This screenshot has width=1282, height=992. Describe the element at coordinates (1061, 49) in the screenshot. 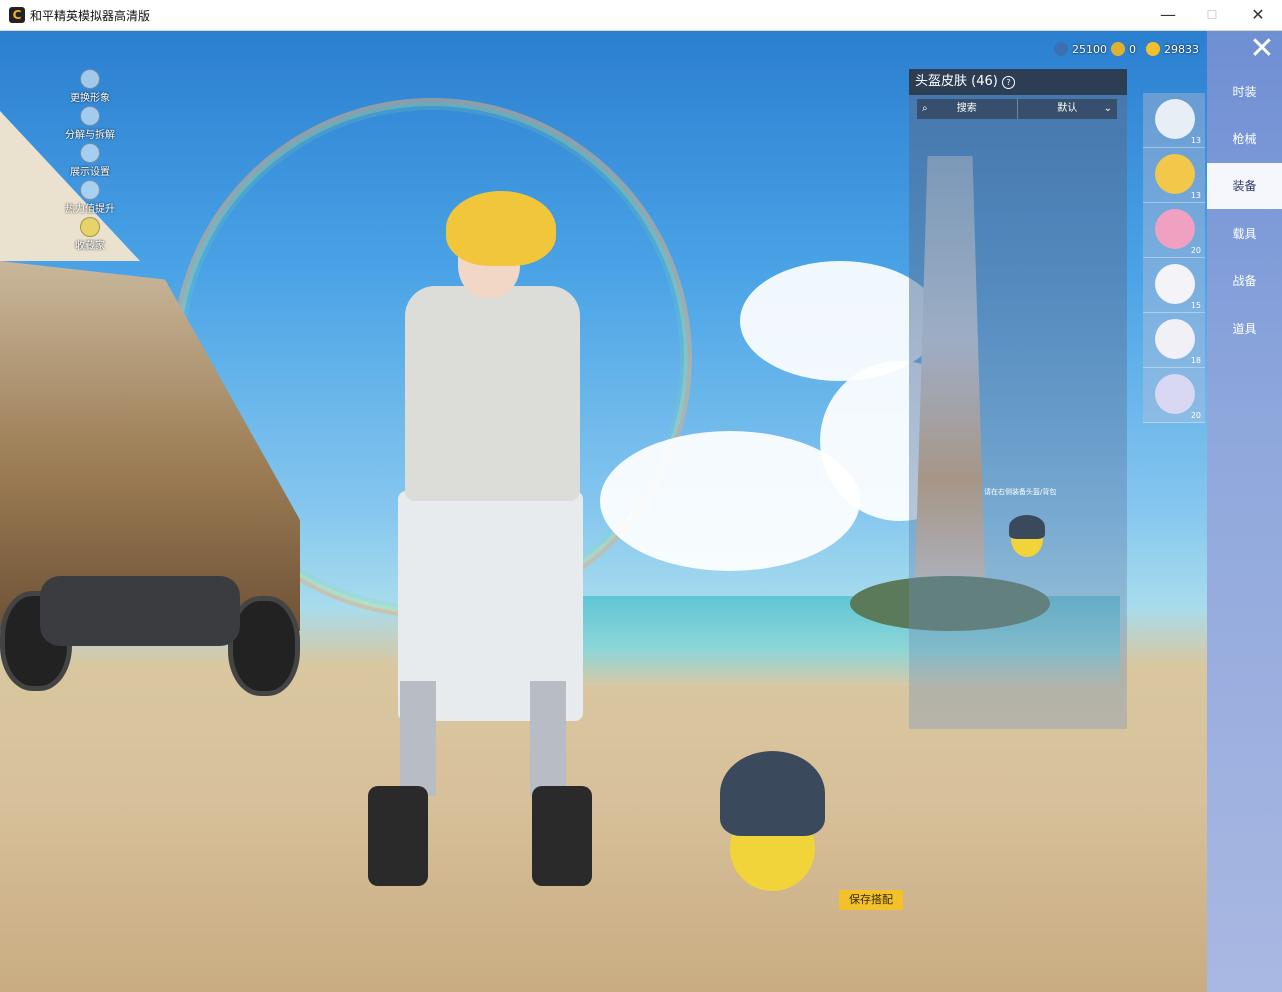

I see `gem-icon` at that location.